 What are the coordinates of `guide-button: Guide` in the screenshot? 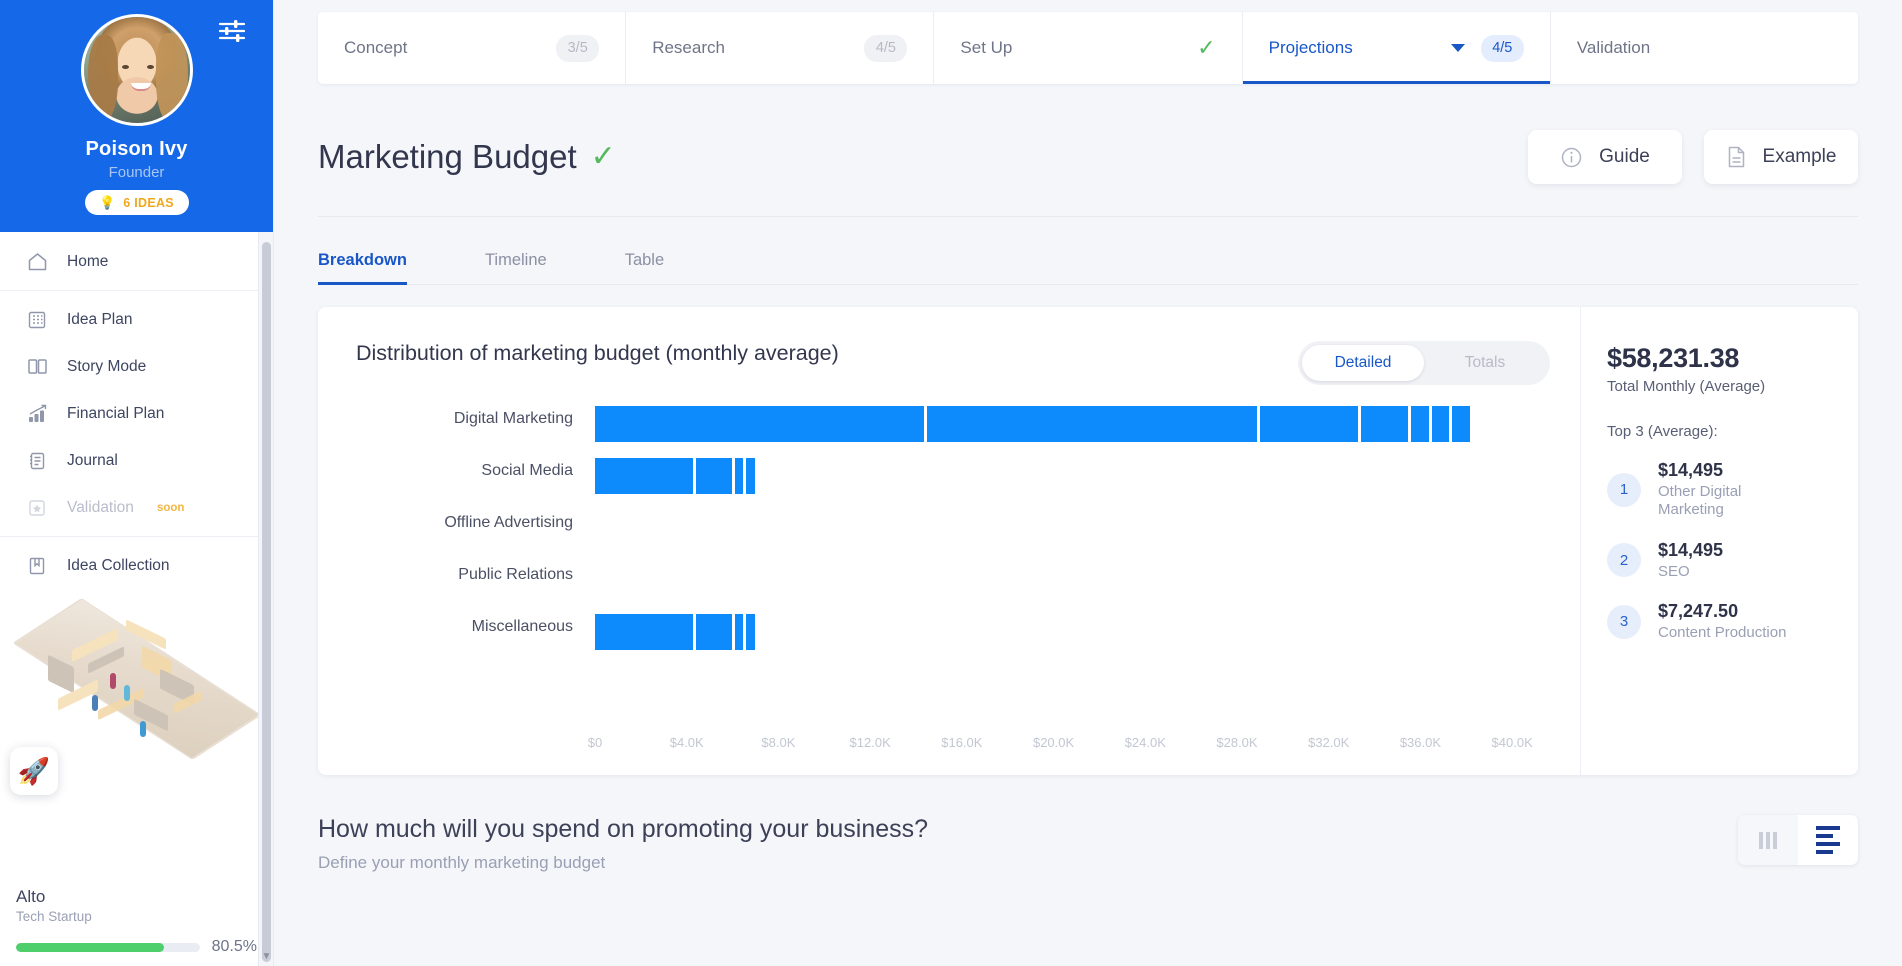 It's located at (1605, 157).